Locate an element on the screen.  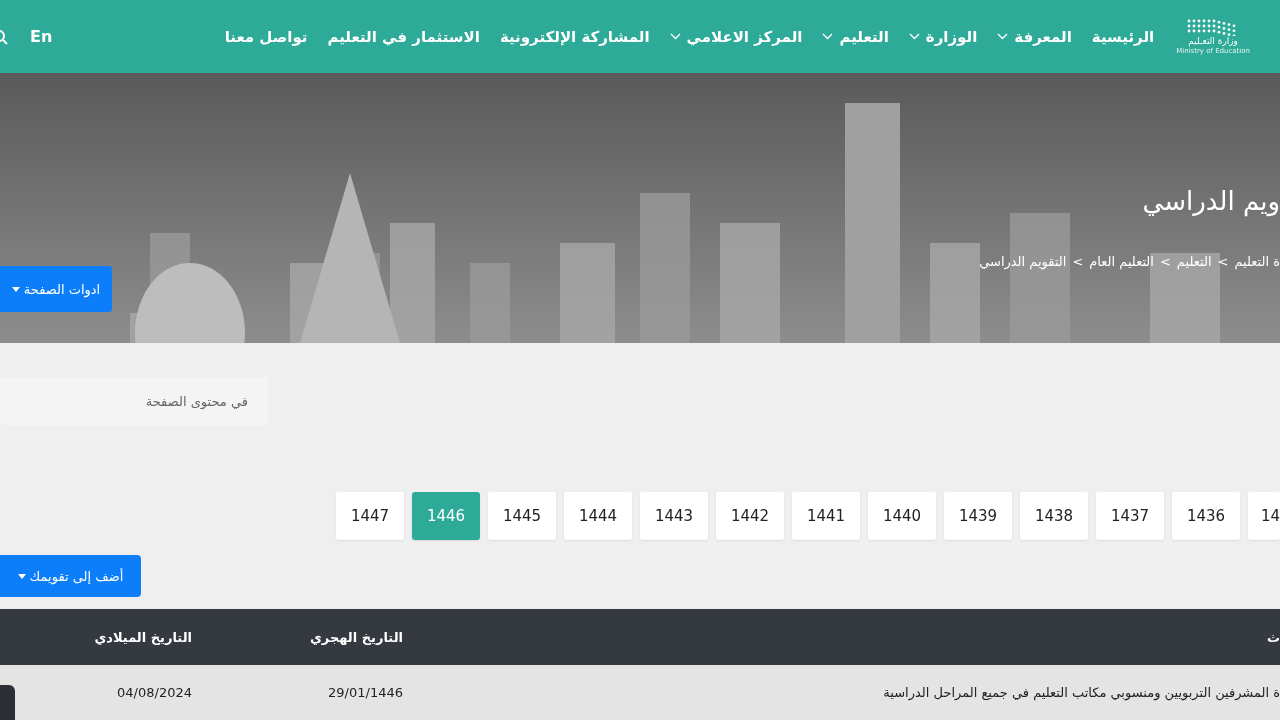
column-header: التاريخ الهجري is located at coordinates (356, 637).